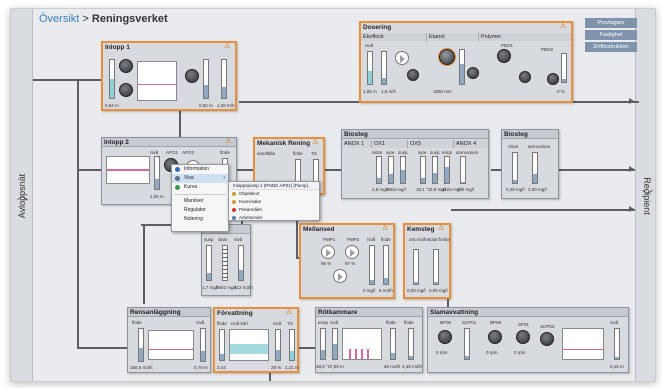 This screenshot has width=662, height=388. I want to click on module-inlopp1: Inlopp 1 ⚠ 0,84 m 0,82 m 1,20 m/h, so click(169, 76).